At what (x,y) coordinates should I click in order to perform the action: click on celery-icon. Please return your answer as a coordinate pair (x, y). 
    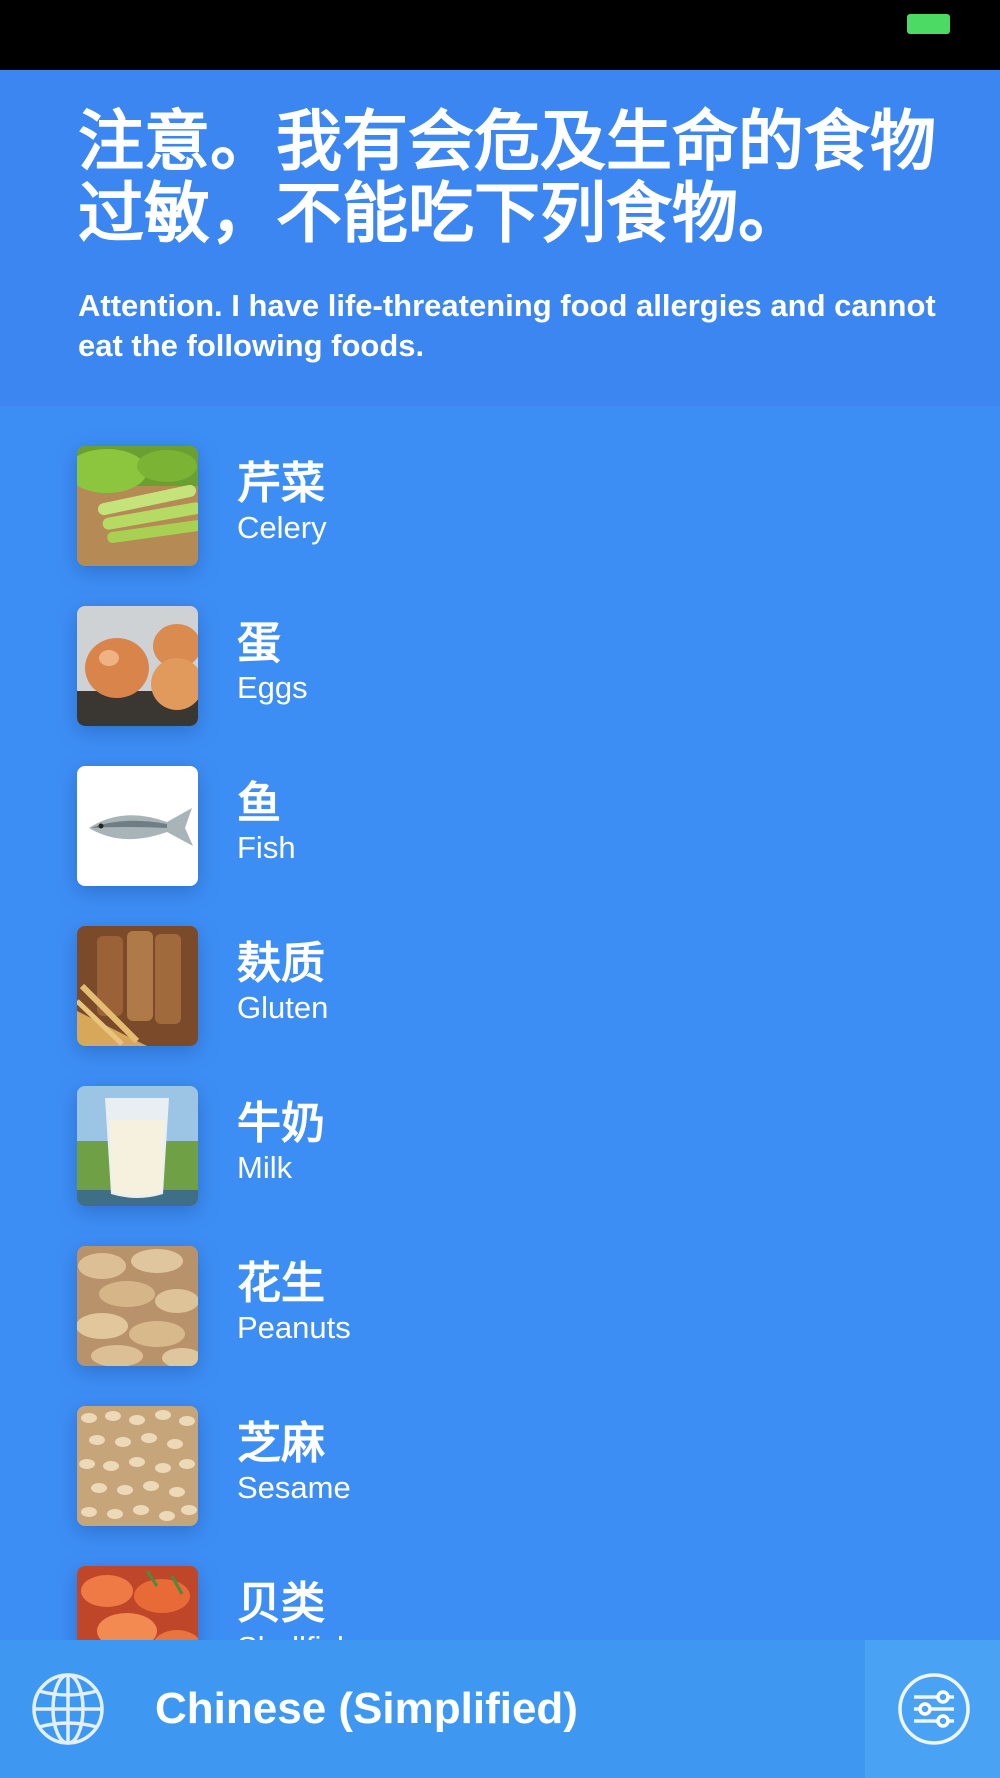
    Looking at the image, I should click on (137, 506).